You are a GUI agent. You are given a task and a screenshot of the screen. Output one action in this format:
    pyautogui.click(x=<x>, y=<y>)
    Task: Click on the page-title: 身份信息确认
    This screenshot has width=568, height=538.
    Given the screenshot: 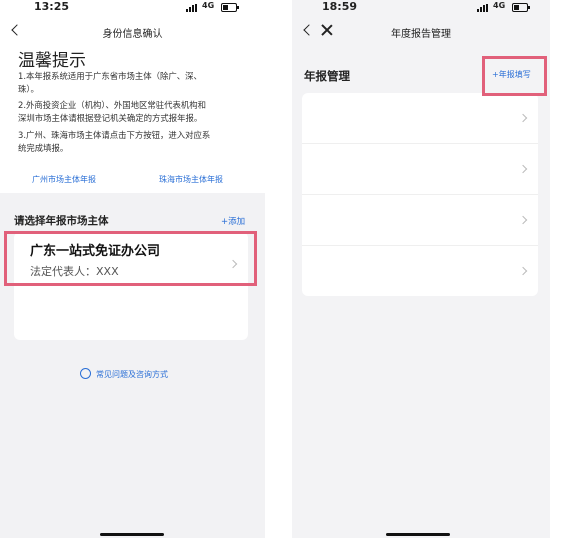 What is the action you would take?
    pyautogui.click(x=132, y=34)
    